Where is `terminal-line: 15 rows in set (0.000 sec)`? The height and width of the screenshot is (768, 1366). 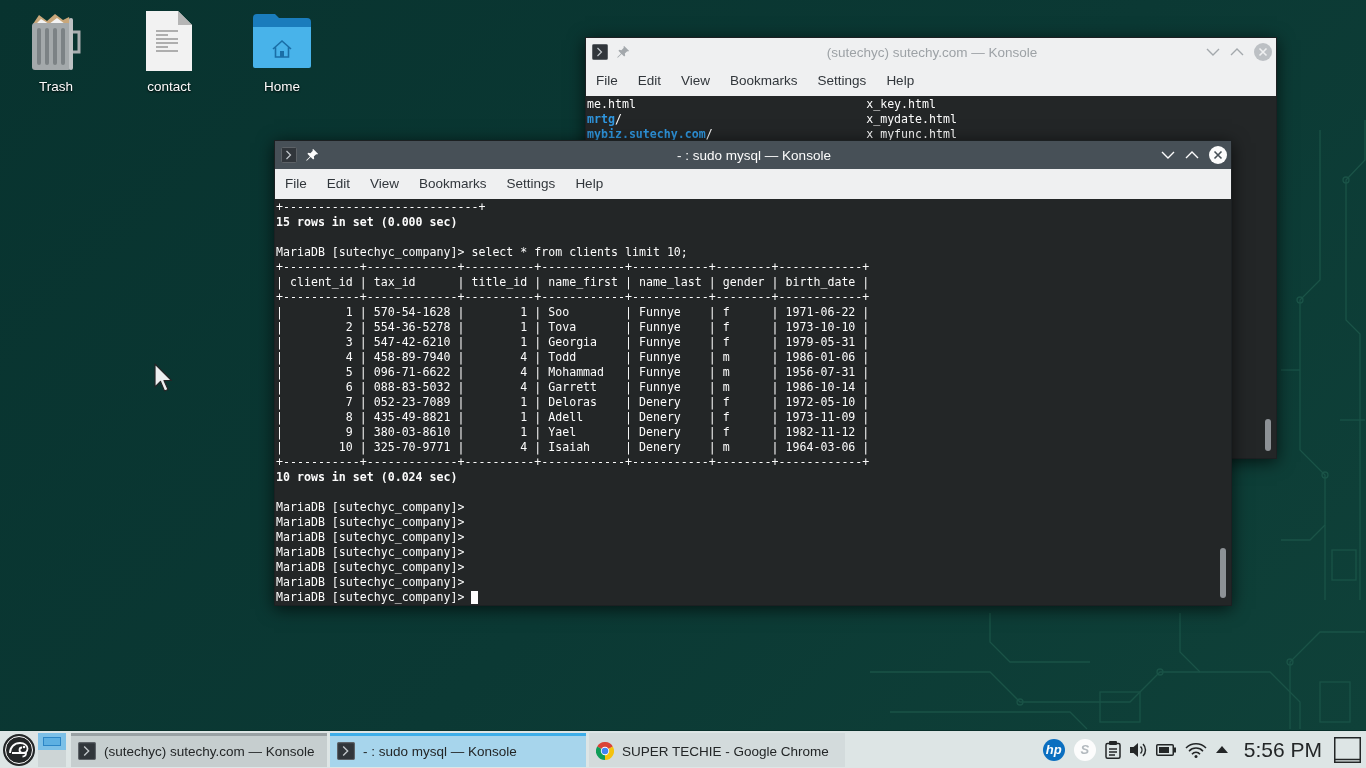 terminal-line: 15 rows in set (0.000 sec) is located at coordinates (367, 222).